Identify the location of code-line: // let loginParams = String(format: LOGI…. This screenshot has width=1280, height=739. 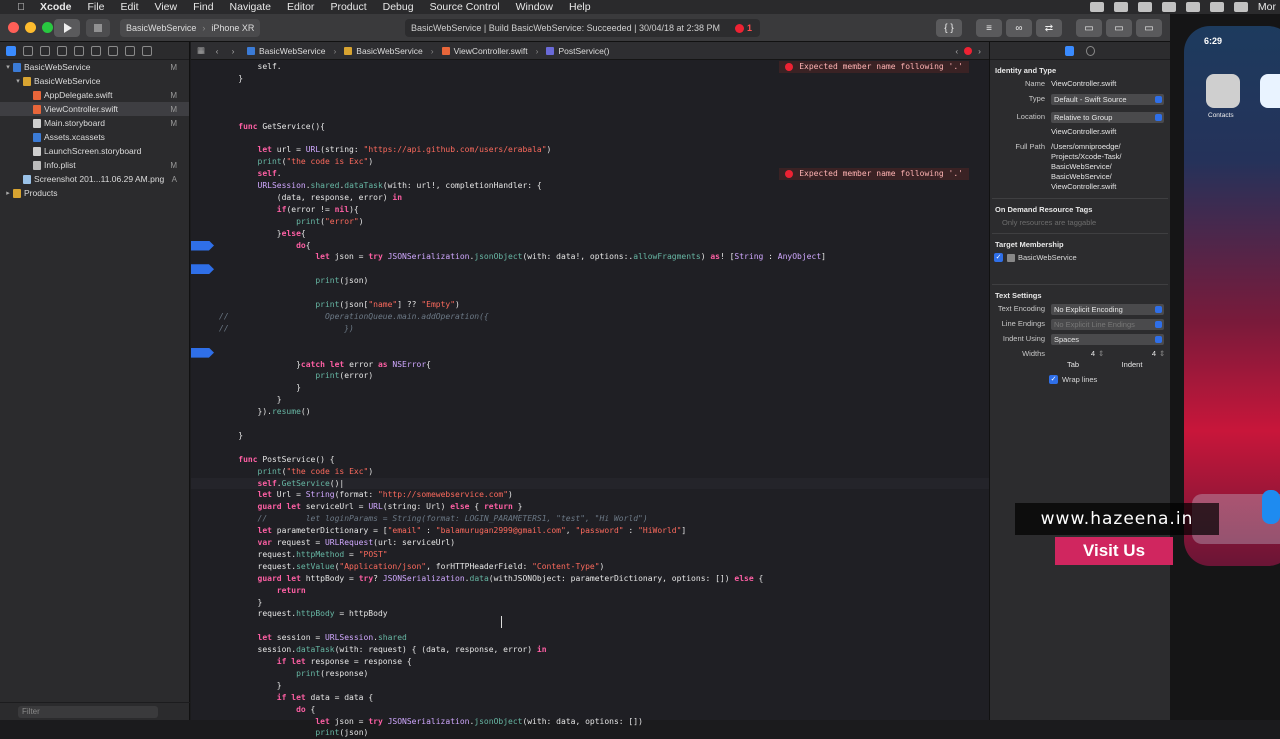
(590, 519).